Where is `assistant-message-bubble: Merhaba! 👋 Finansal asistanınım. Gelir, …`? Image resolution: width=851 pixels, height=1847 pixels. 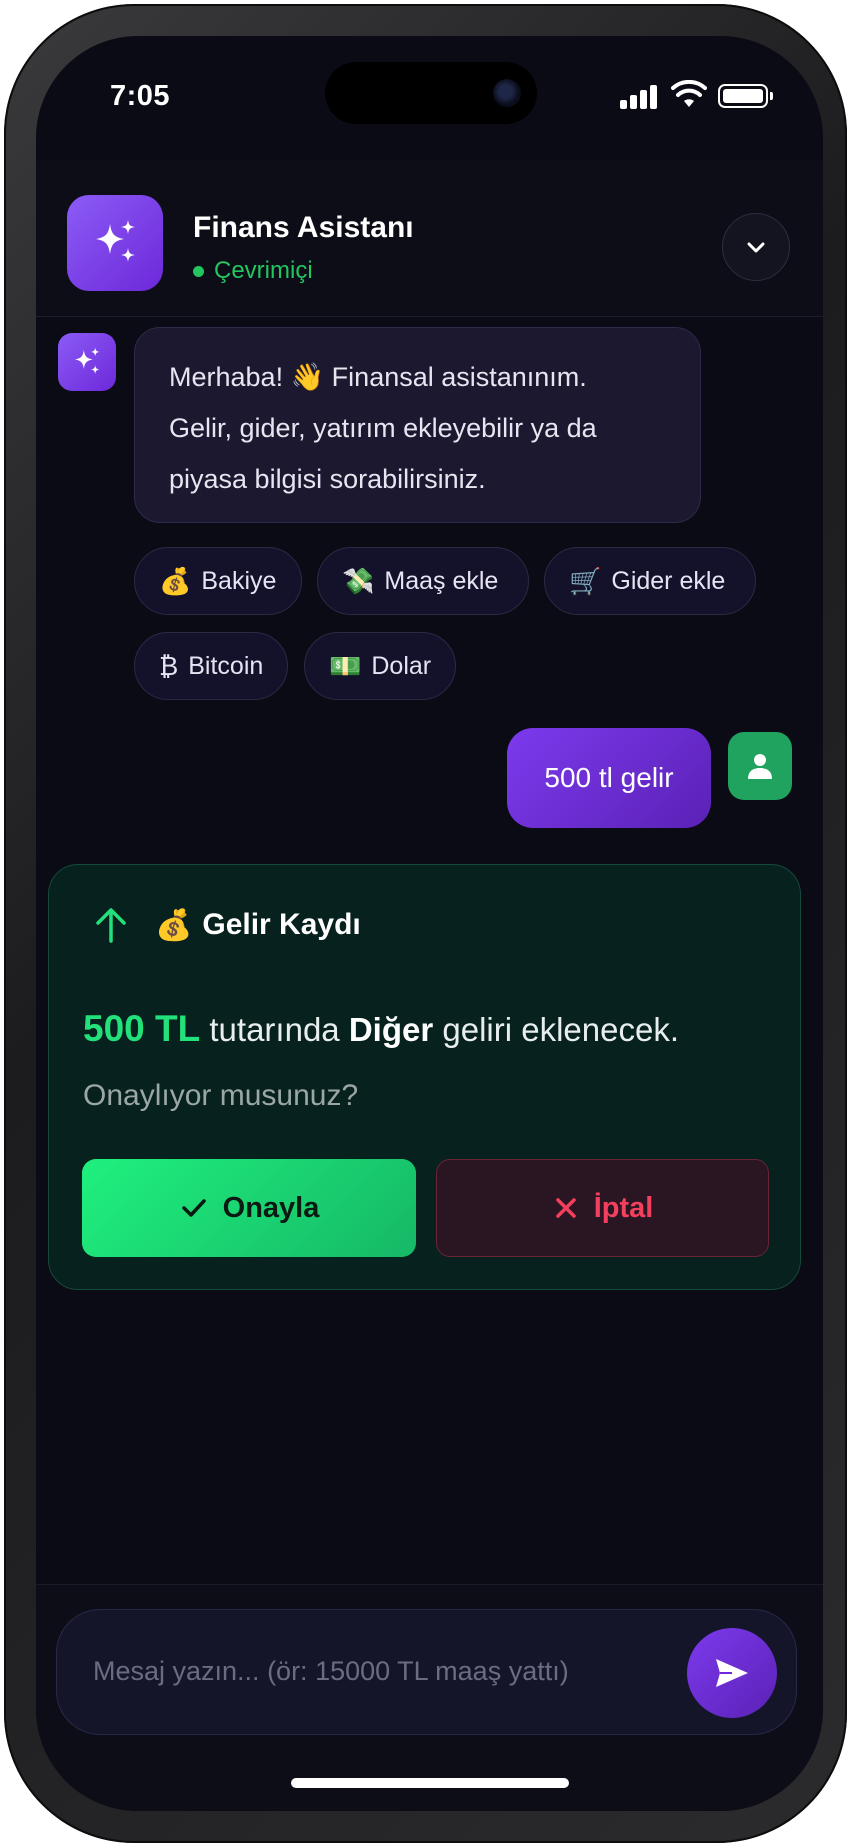 assistant-message-bubble: Merhaba! 👋 Finansal asistanınım. Gelir, … is located at coordinates (417, 425).